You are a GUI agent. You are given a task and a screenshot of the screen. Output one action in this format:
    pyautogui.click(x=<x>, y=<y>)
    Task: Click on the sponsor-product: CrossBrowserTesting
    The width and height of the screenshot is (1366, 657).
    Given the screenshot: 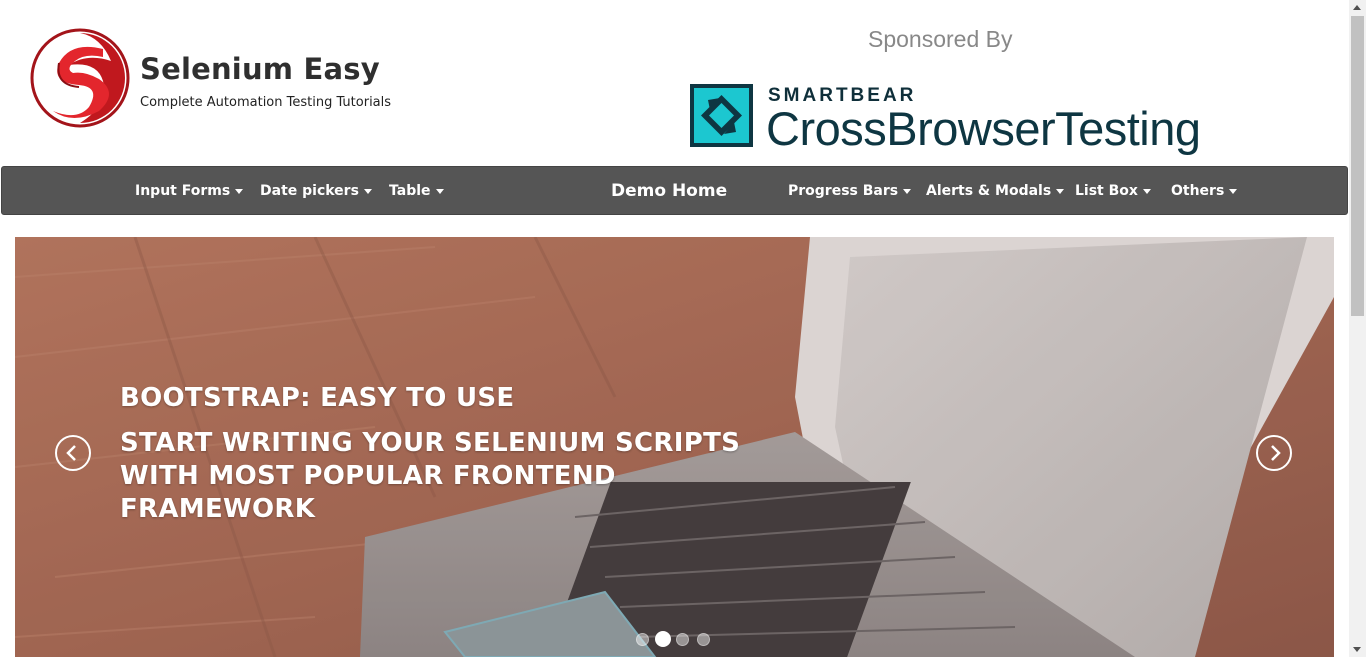 What is the action you would take?
    pyautogui.click(x=983, y=128)
    